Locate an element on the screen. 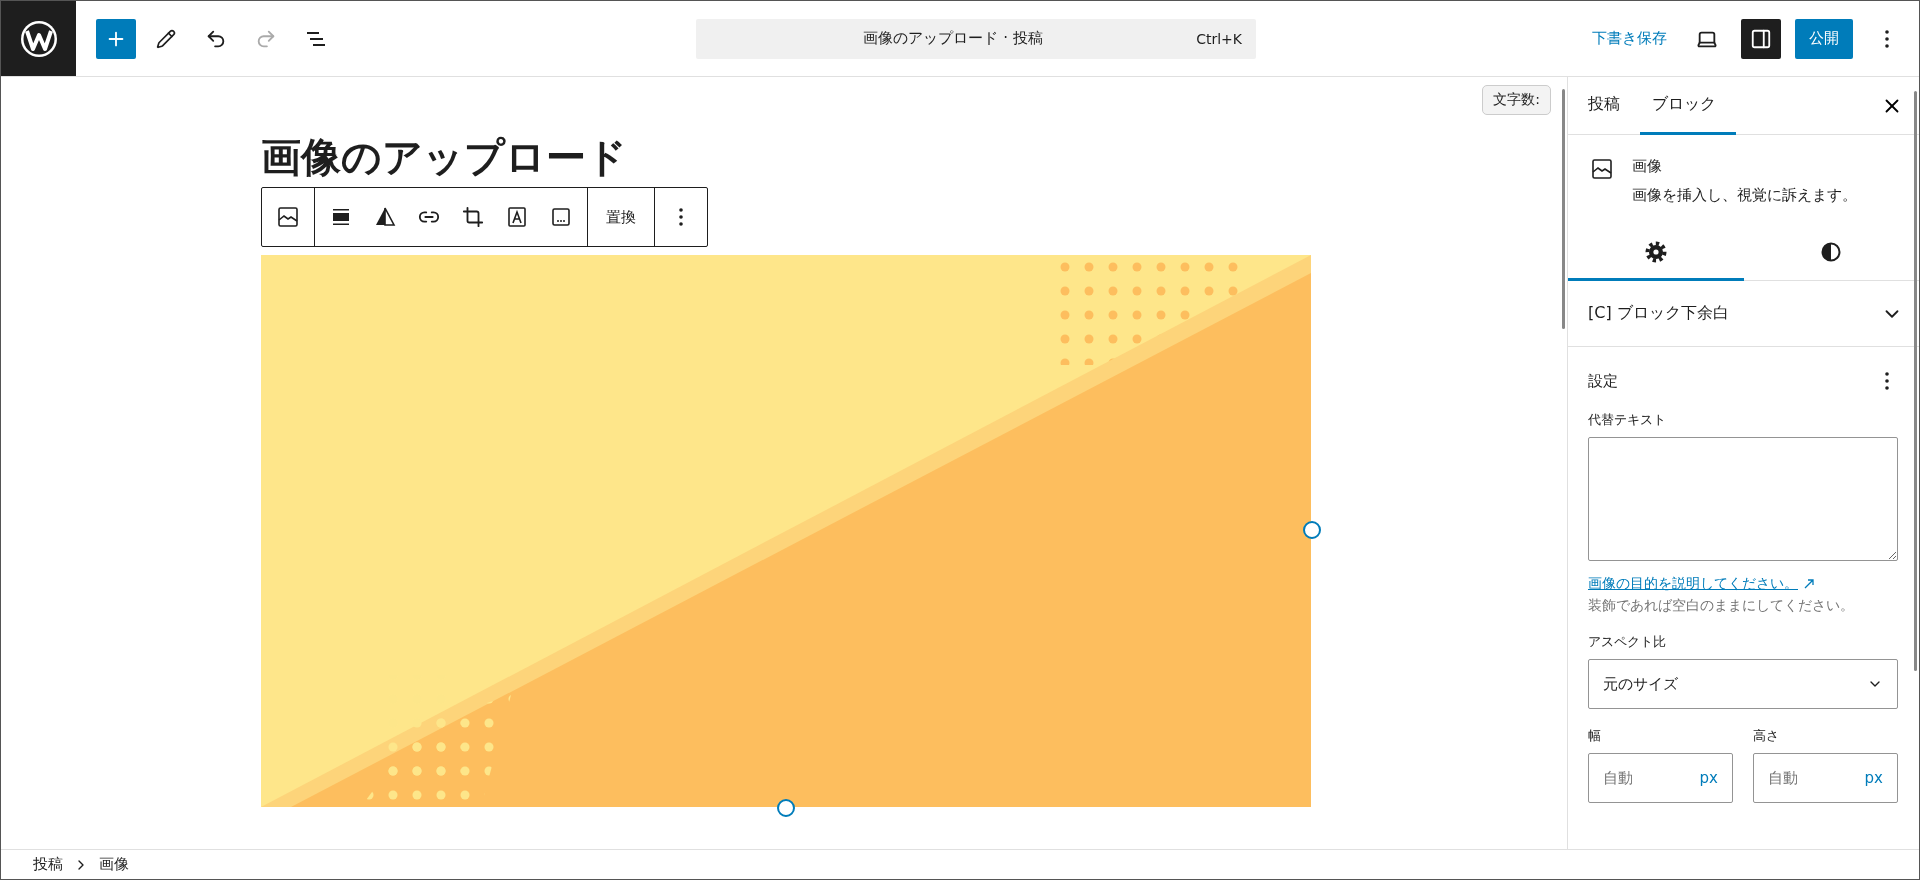 Image resolution: width=1920 pixels, height=880 pixels. sidebar-tab: 投稿 is located at coordinates (1608, 106).